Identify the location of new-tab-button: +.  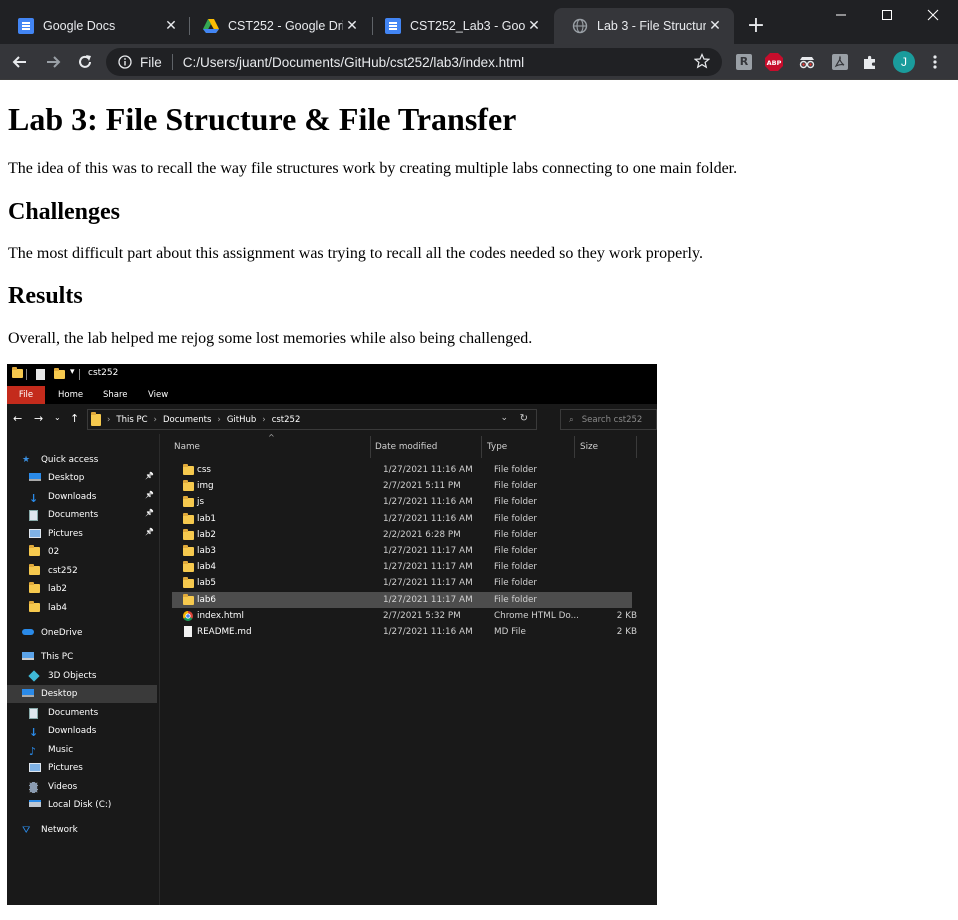
(756, 27).